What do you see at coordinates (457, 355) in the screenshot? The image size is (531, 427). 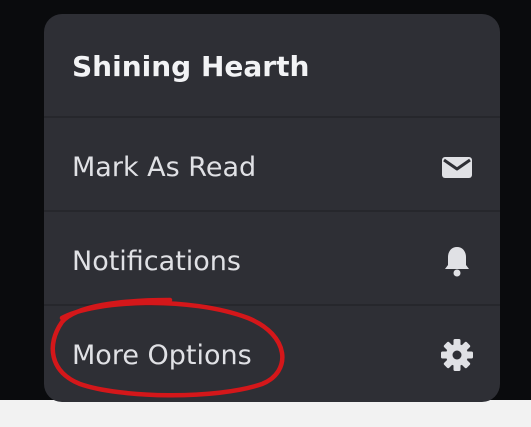 I see `gear-icon` at bounding box center [457, 355].